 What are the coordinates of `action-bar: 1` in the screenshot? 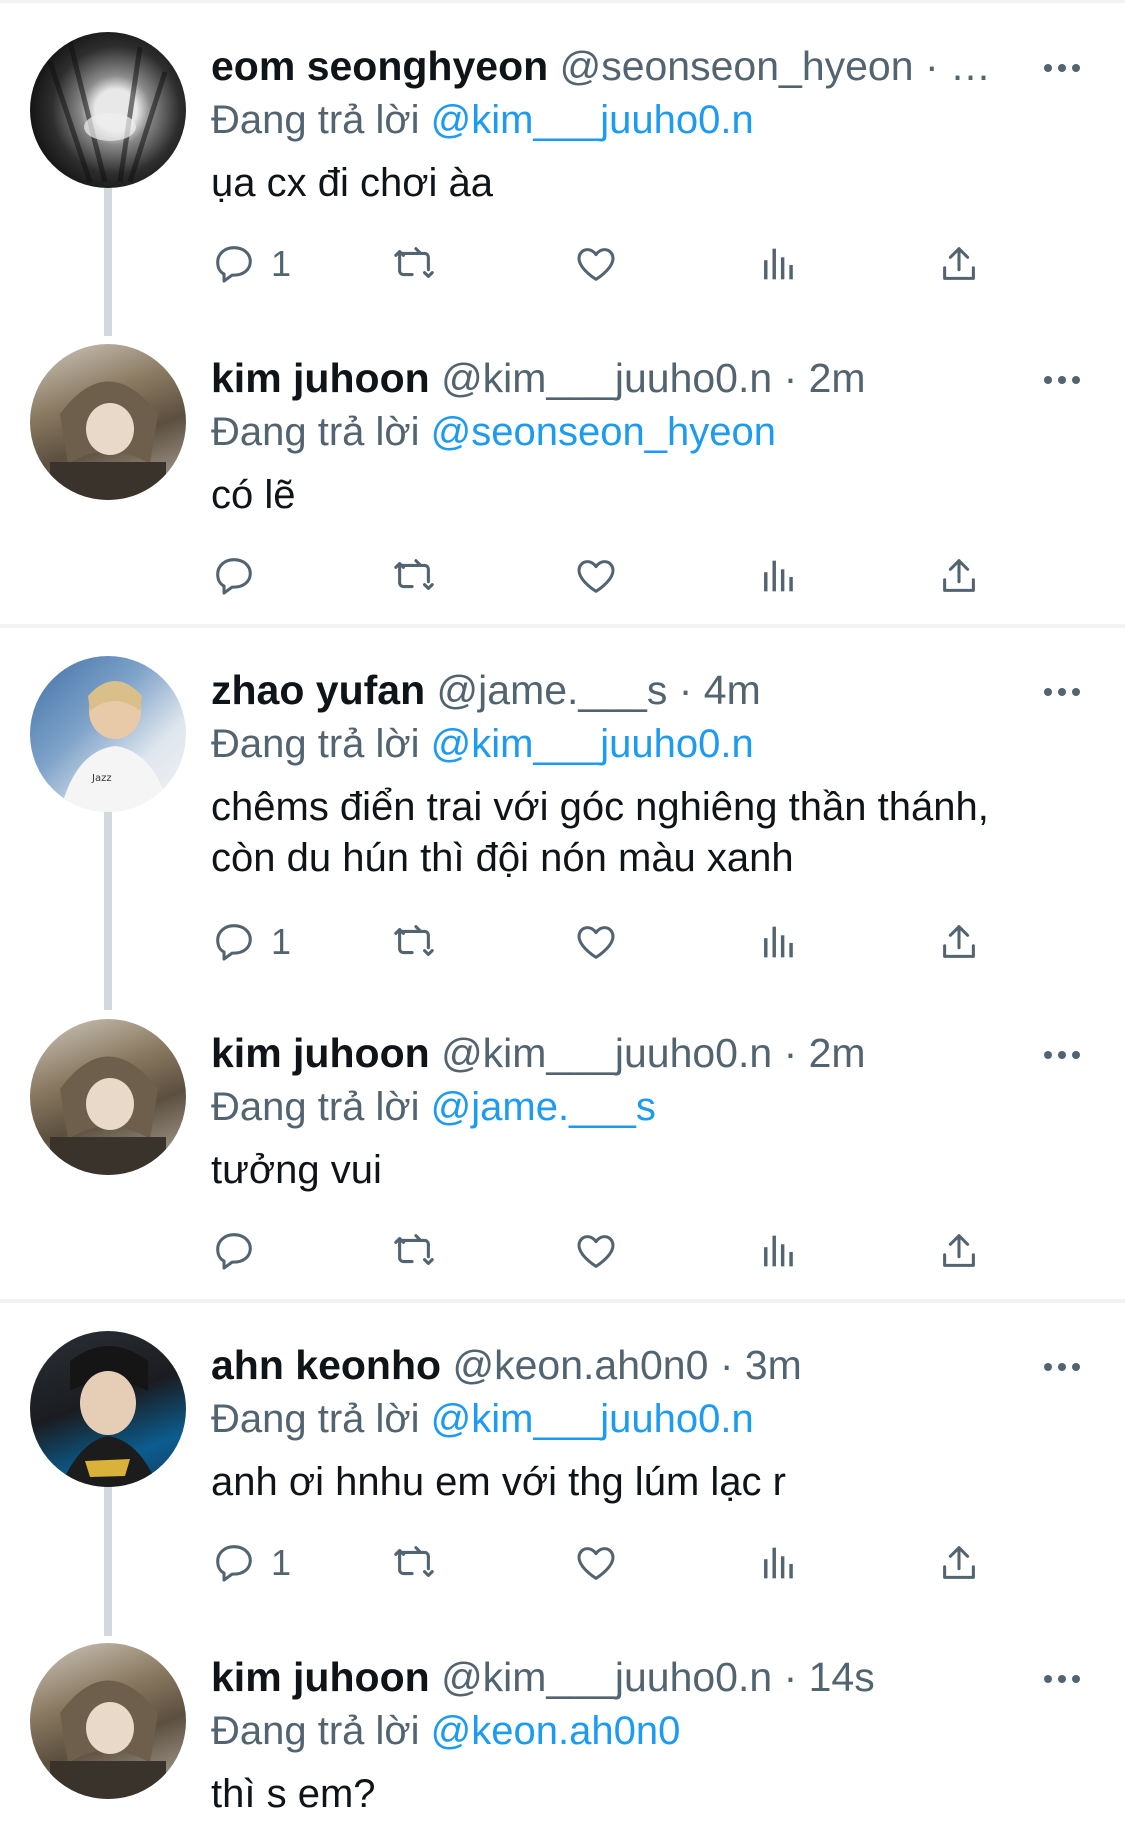 It's located at (611, 1563).